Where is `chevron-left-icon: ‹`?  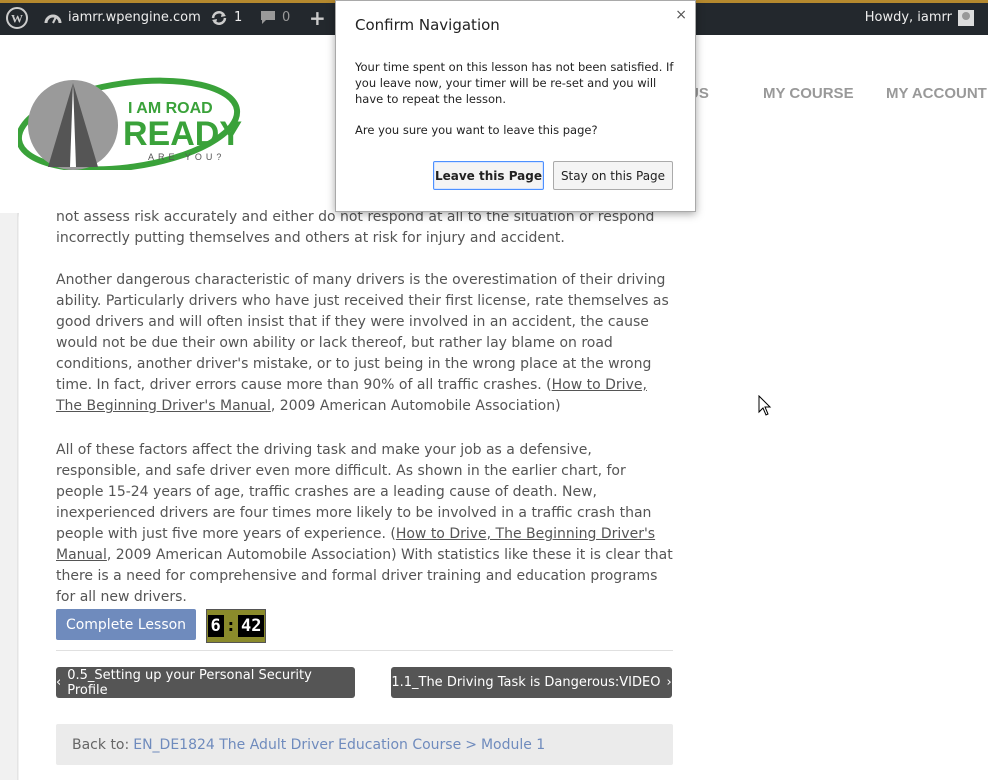
chevron-left-icon: ‹ is located at coordinates (59, 682).